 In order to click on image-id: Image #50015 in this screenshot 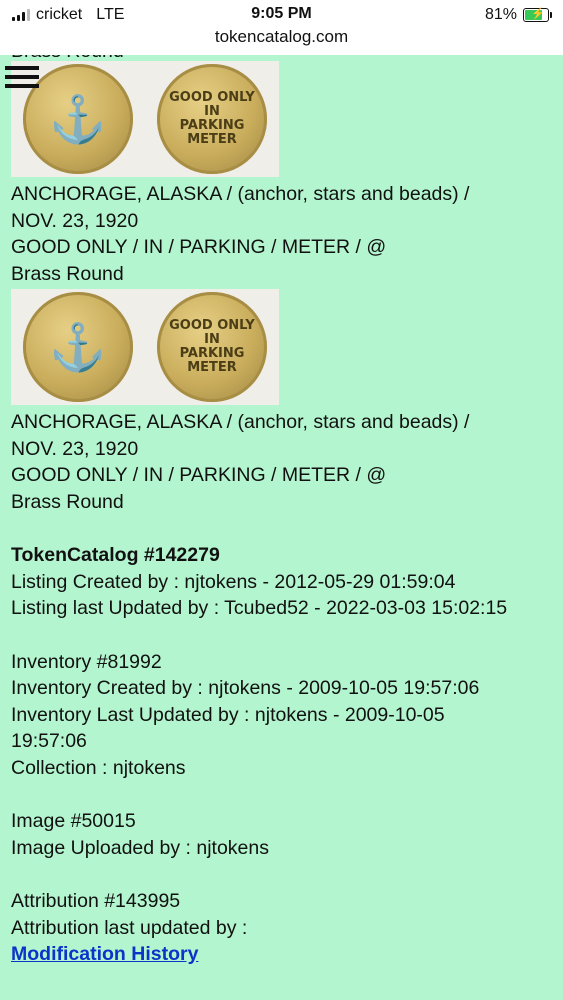, I will do `click(73, 821)`.